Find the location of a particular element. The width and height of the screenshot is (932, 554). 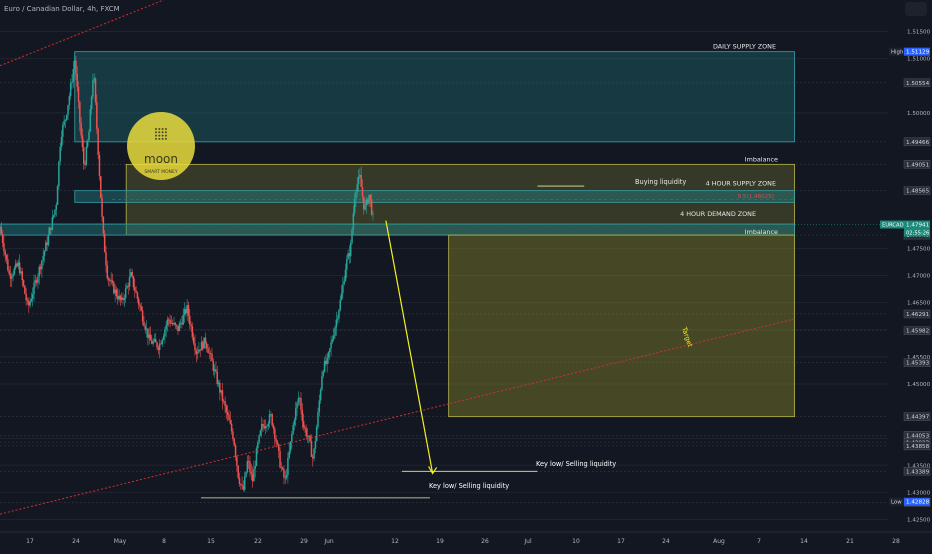

price-label: 1.49466 is located at coordinates (918, 143).